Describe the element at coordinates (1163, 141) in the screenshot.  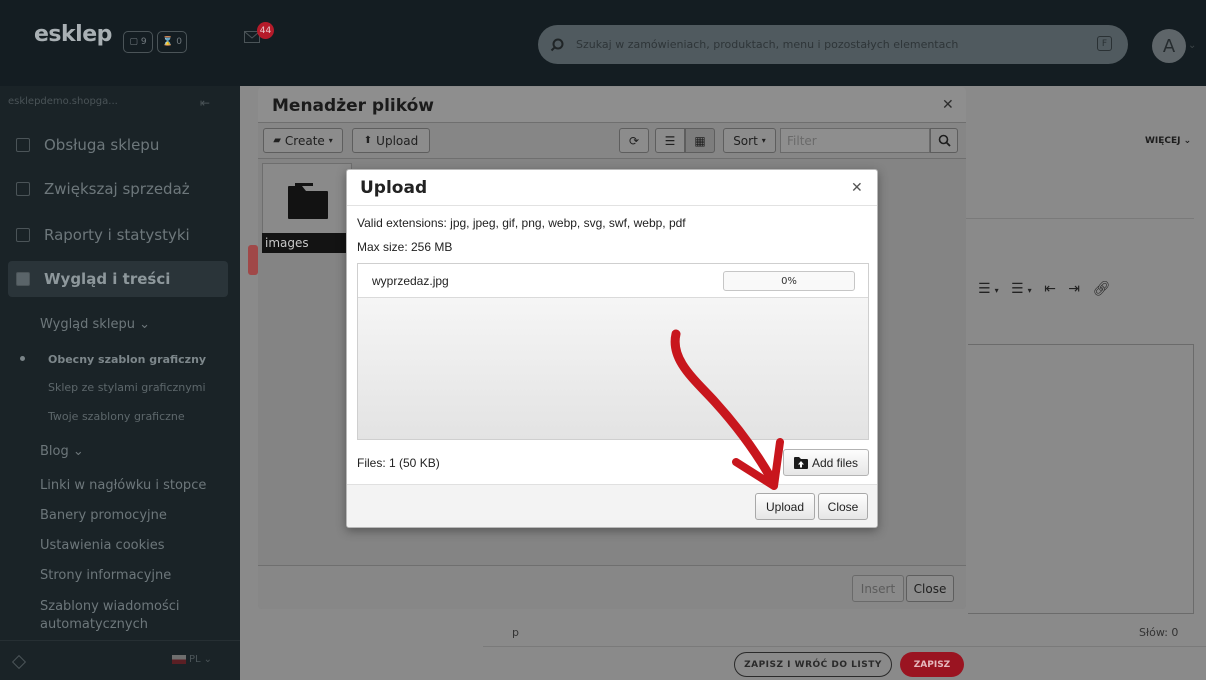
I see `more-label: WIĘCEJ` at that location.